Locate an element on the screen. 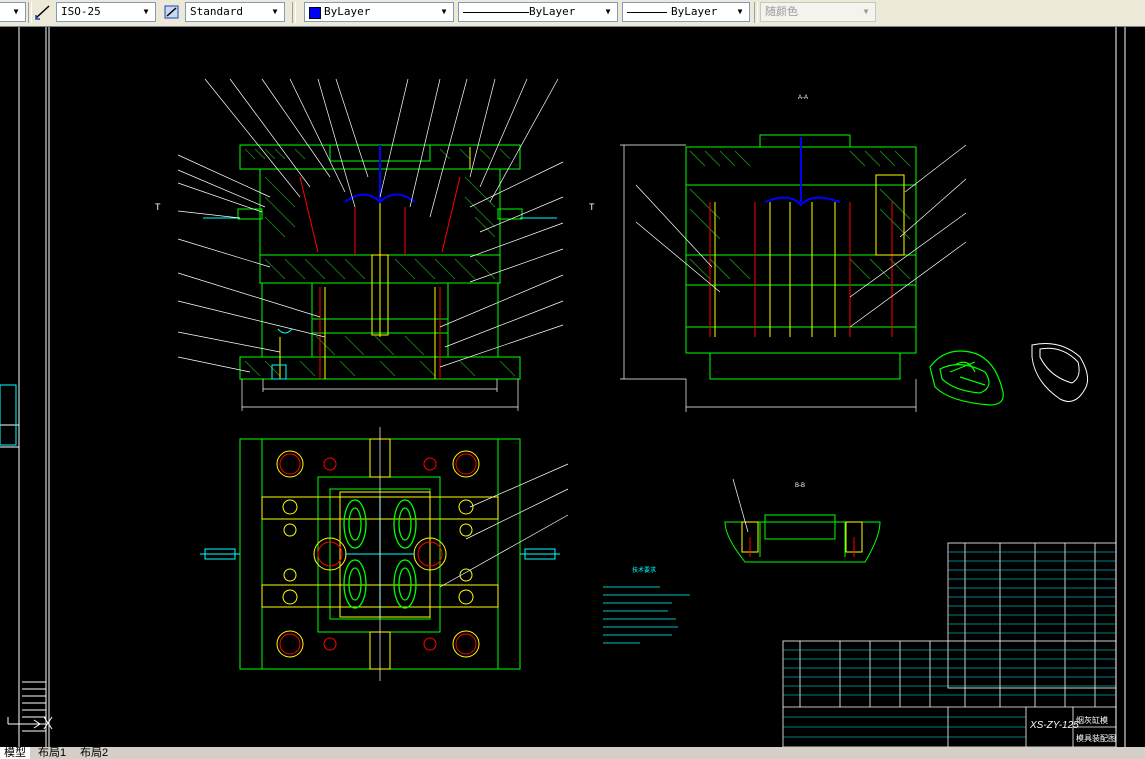 The height and width of the screenshot is (759, 1145). linetype-dropdown: ByLayer ▼ is located at coordinates (538, 12).